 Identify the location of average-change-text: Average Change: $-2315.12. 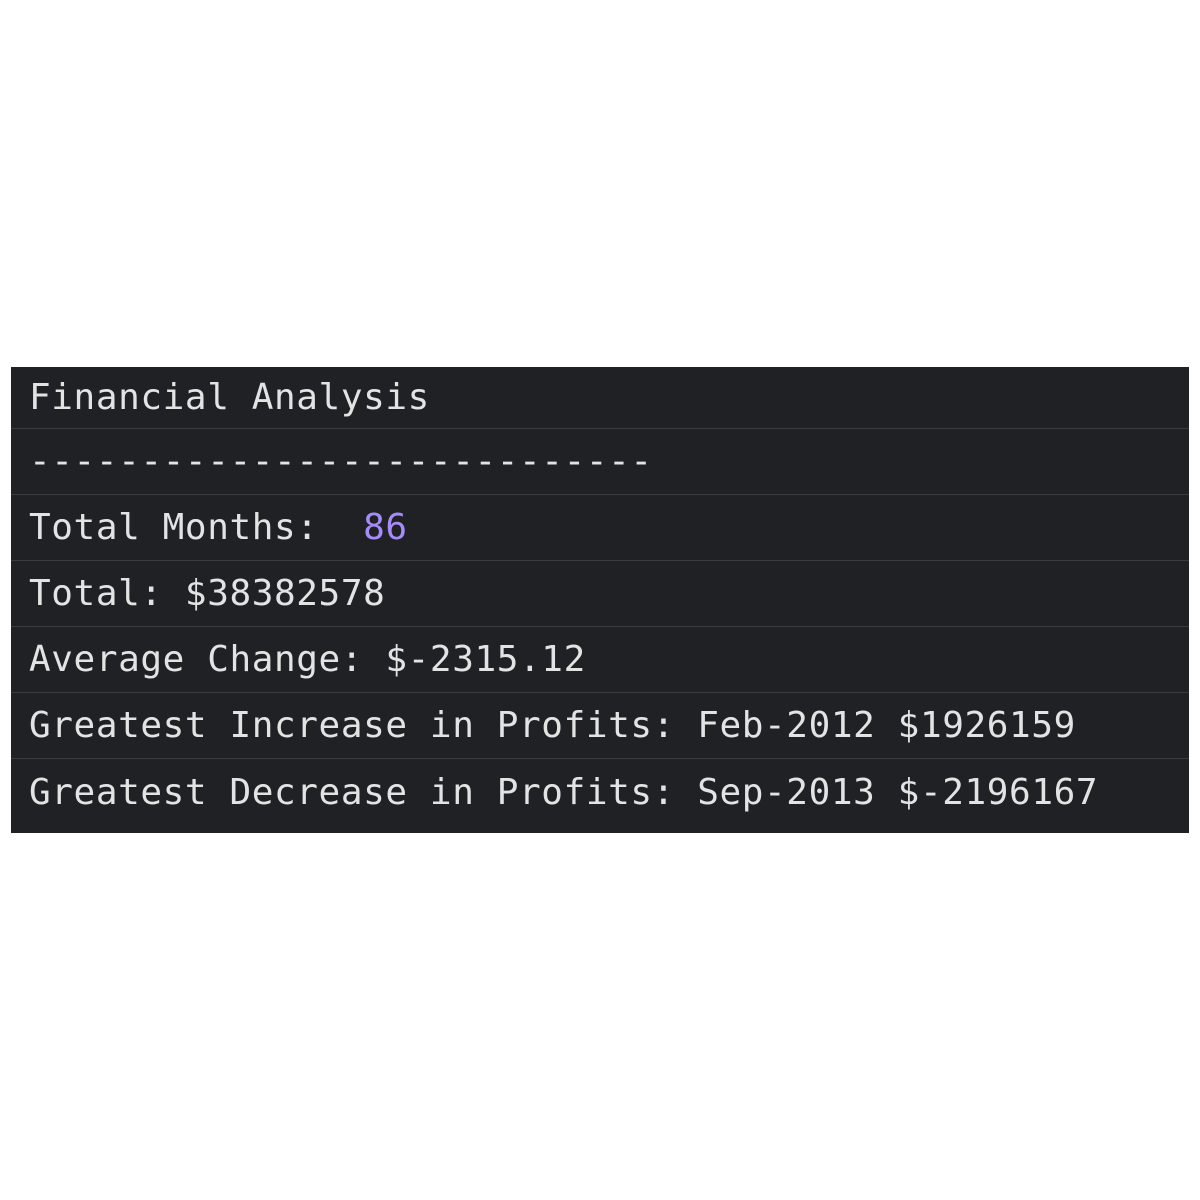
(307, 659).